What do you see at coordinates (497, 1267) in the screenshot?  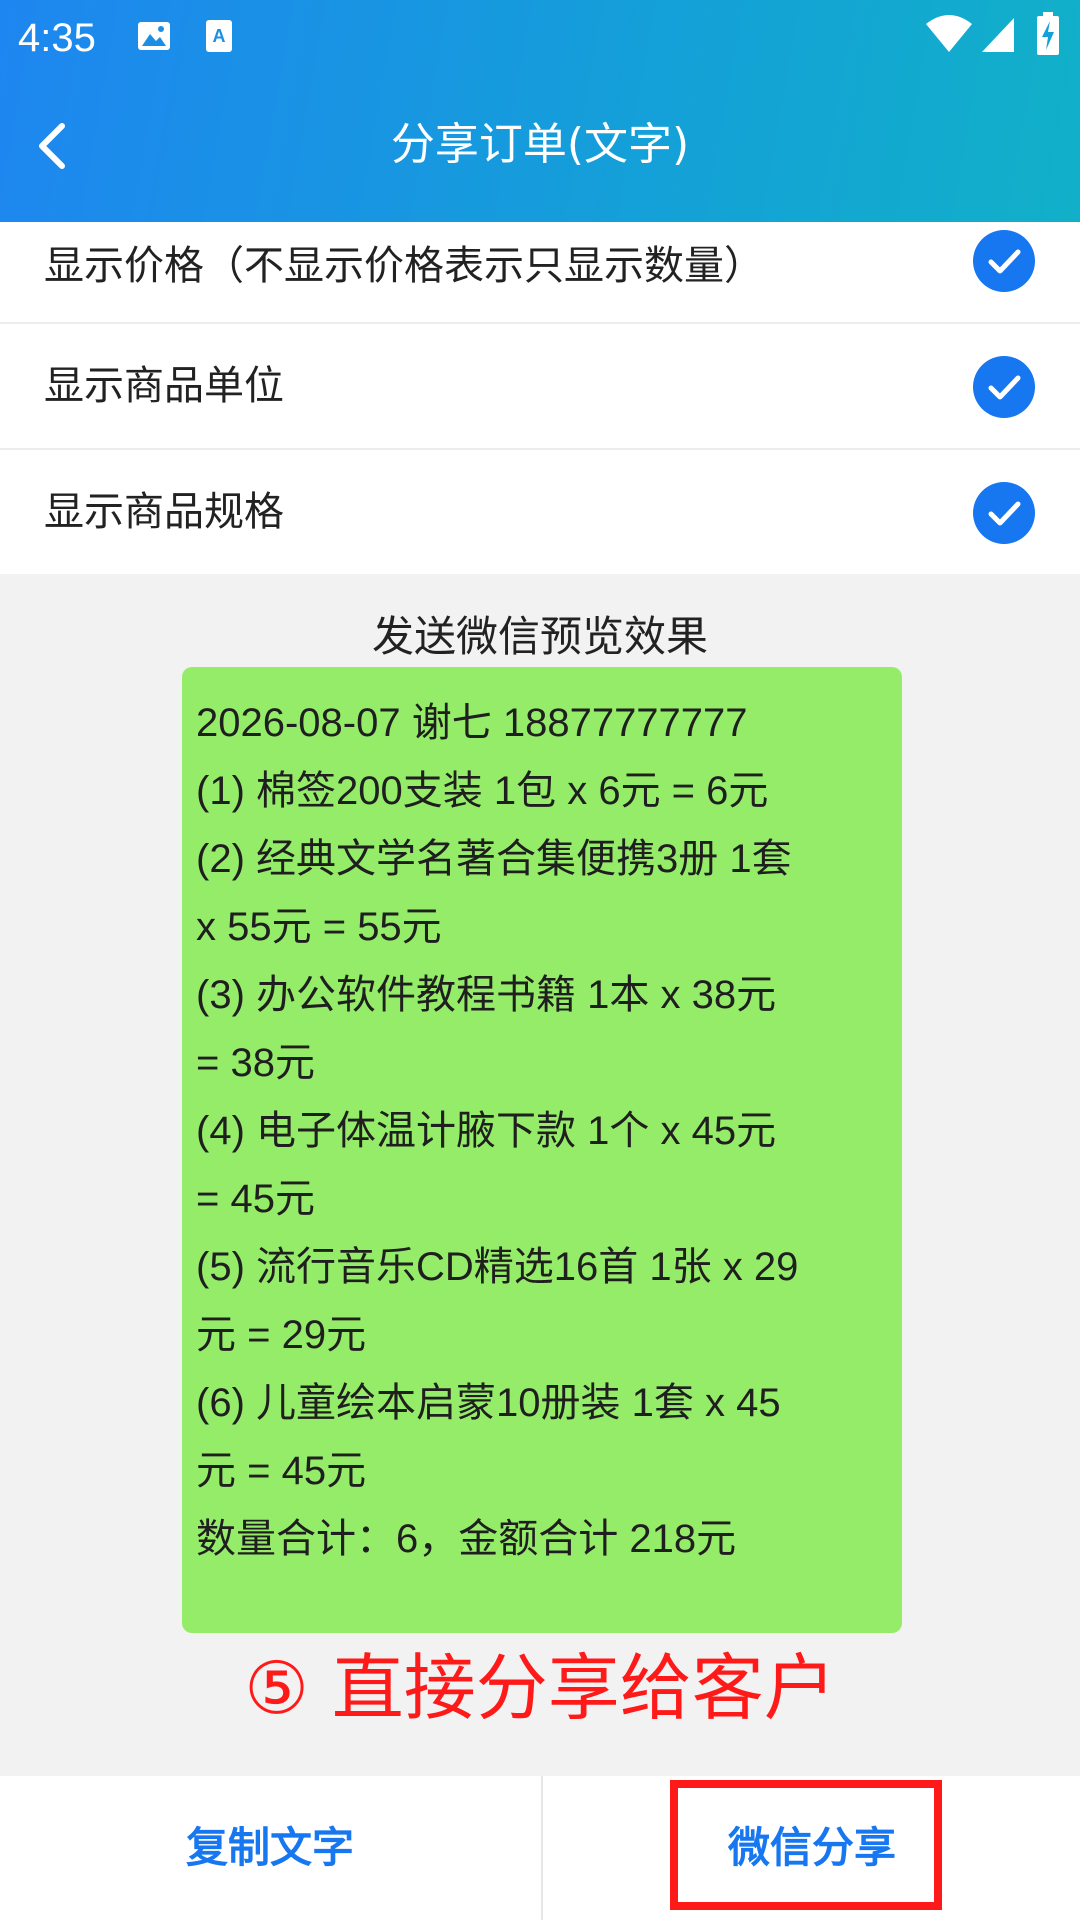 I see `preview-line: (5) 流行音乐CD精选16首 1张 x 29` at bounding box center [497, 1267].